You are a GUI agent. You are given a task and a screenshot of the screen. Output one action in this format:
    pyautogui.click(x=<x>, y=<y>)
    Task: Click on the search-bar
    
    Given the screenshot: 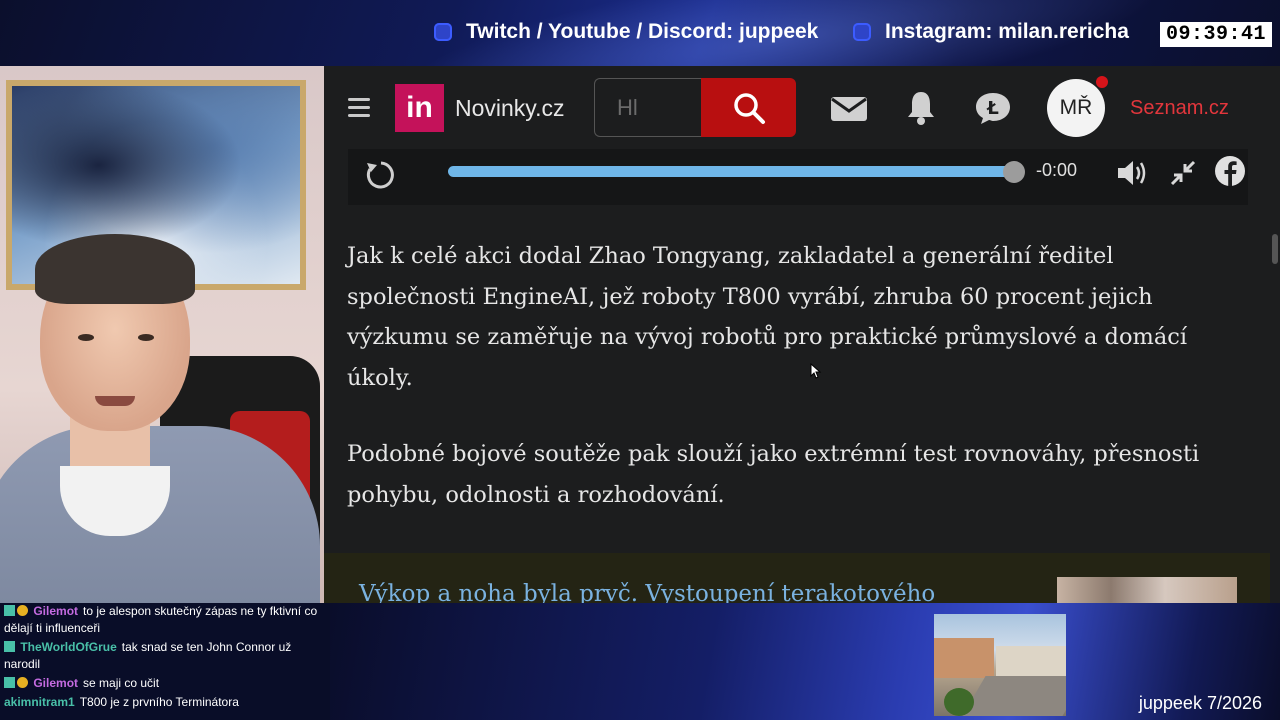 What is the action you would take?
    pyautogui.click(x=695, y=107)
    